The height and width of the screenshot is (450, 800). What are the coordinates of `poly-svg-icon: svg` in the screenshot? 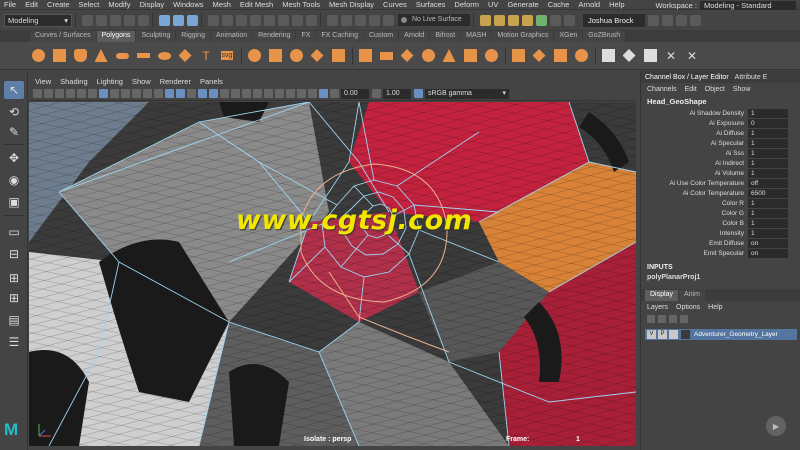 It's located at (227, 56).